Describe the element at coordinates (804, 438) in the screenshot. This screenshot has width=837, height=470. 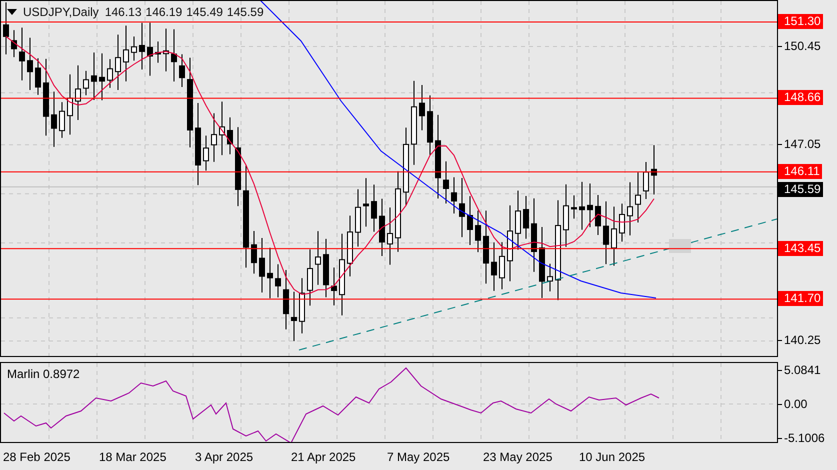
I see `indicator-tick: -5.1006` at that location.